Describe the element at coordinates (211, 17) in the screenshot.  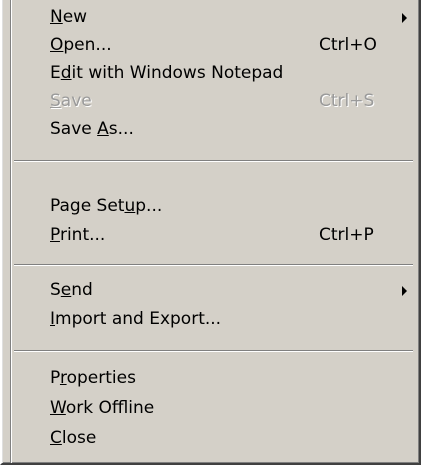
I see `menu-item-new: New` at that location.